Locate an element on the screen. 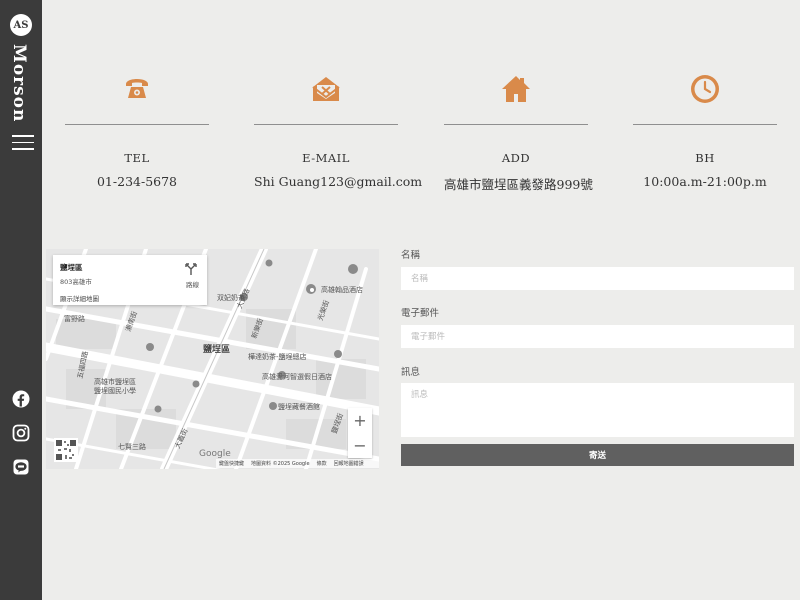 The image size is (800, 600). map-label: 高雄愛河智選假日酒店 is located at coordinates (297, 376).